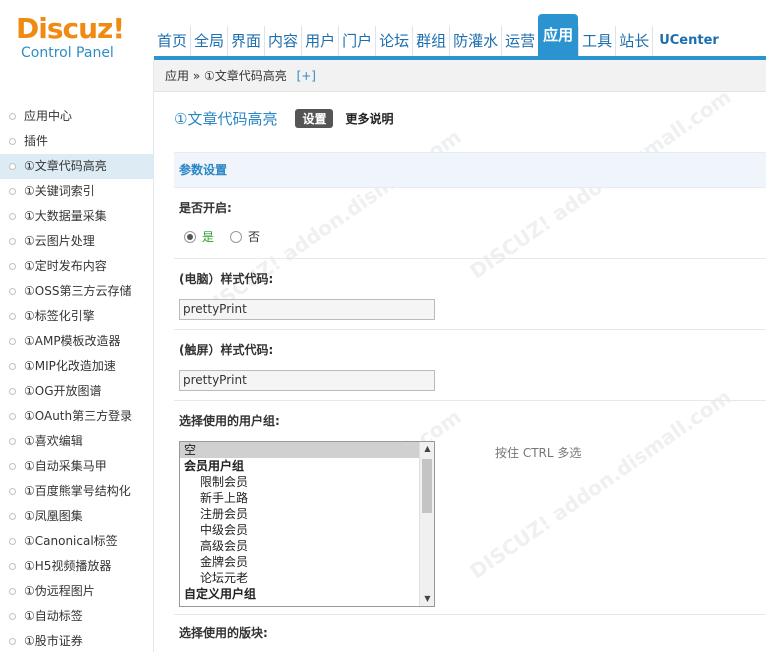 The image size is (766, 652). I want to click on sidebar-item: ①OSS第三方云存储, so click(76, 291).